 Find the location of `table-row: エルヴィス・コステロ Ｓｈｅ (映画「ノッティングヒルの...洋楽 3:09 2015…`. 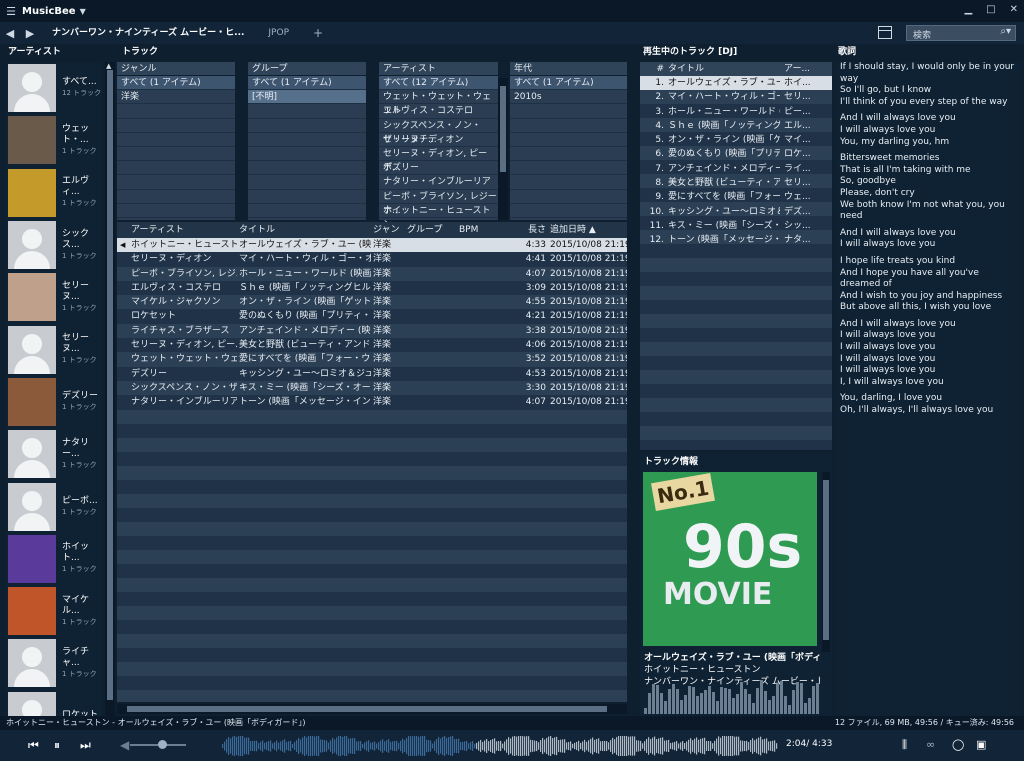

table-row: エルヴィス・コステロ Ｓｈｅ (映画「ノッティングヒルの...洋楽 3:09 2015… is located at coordinates (372, 288).